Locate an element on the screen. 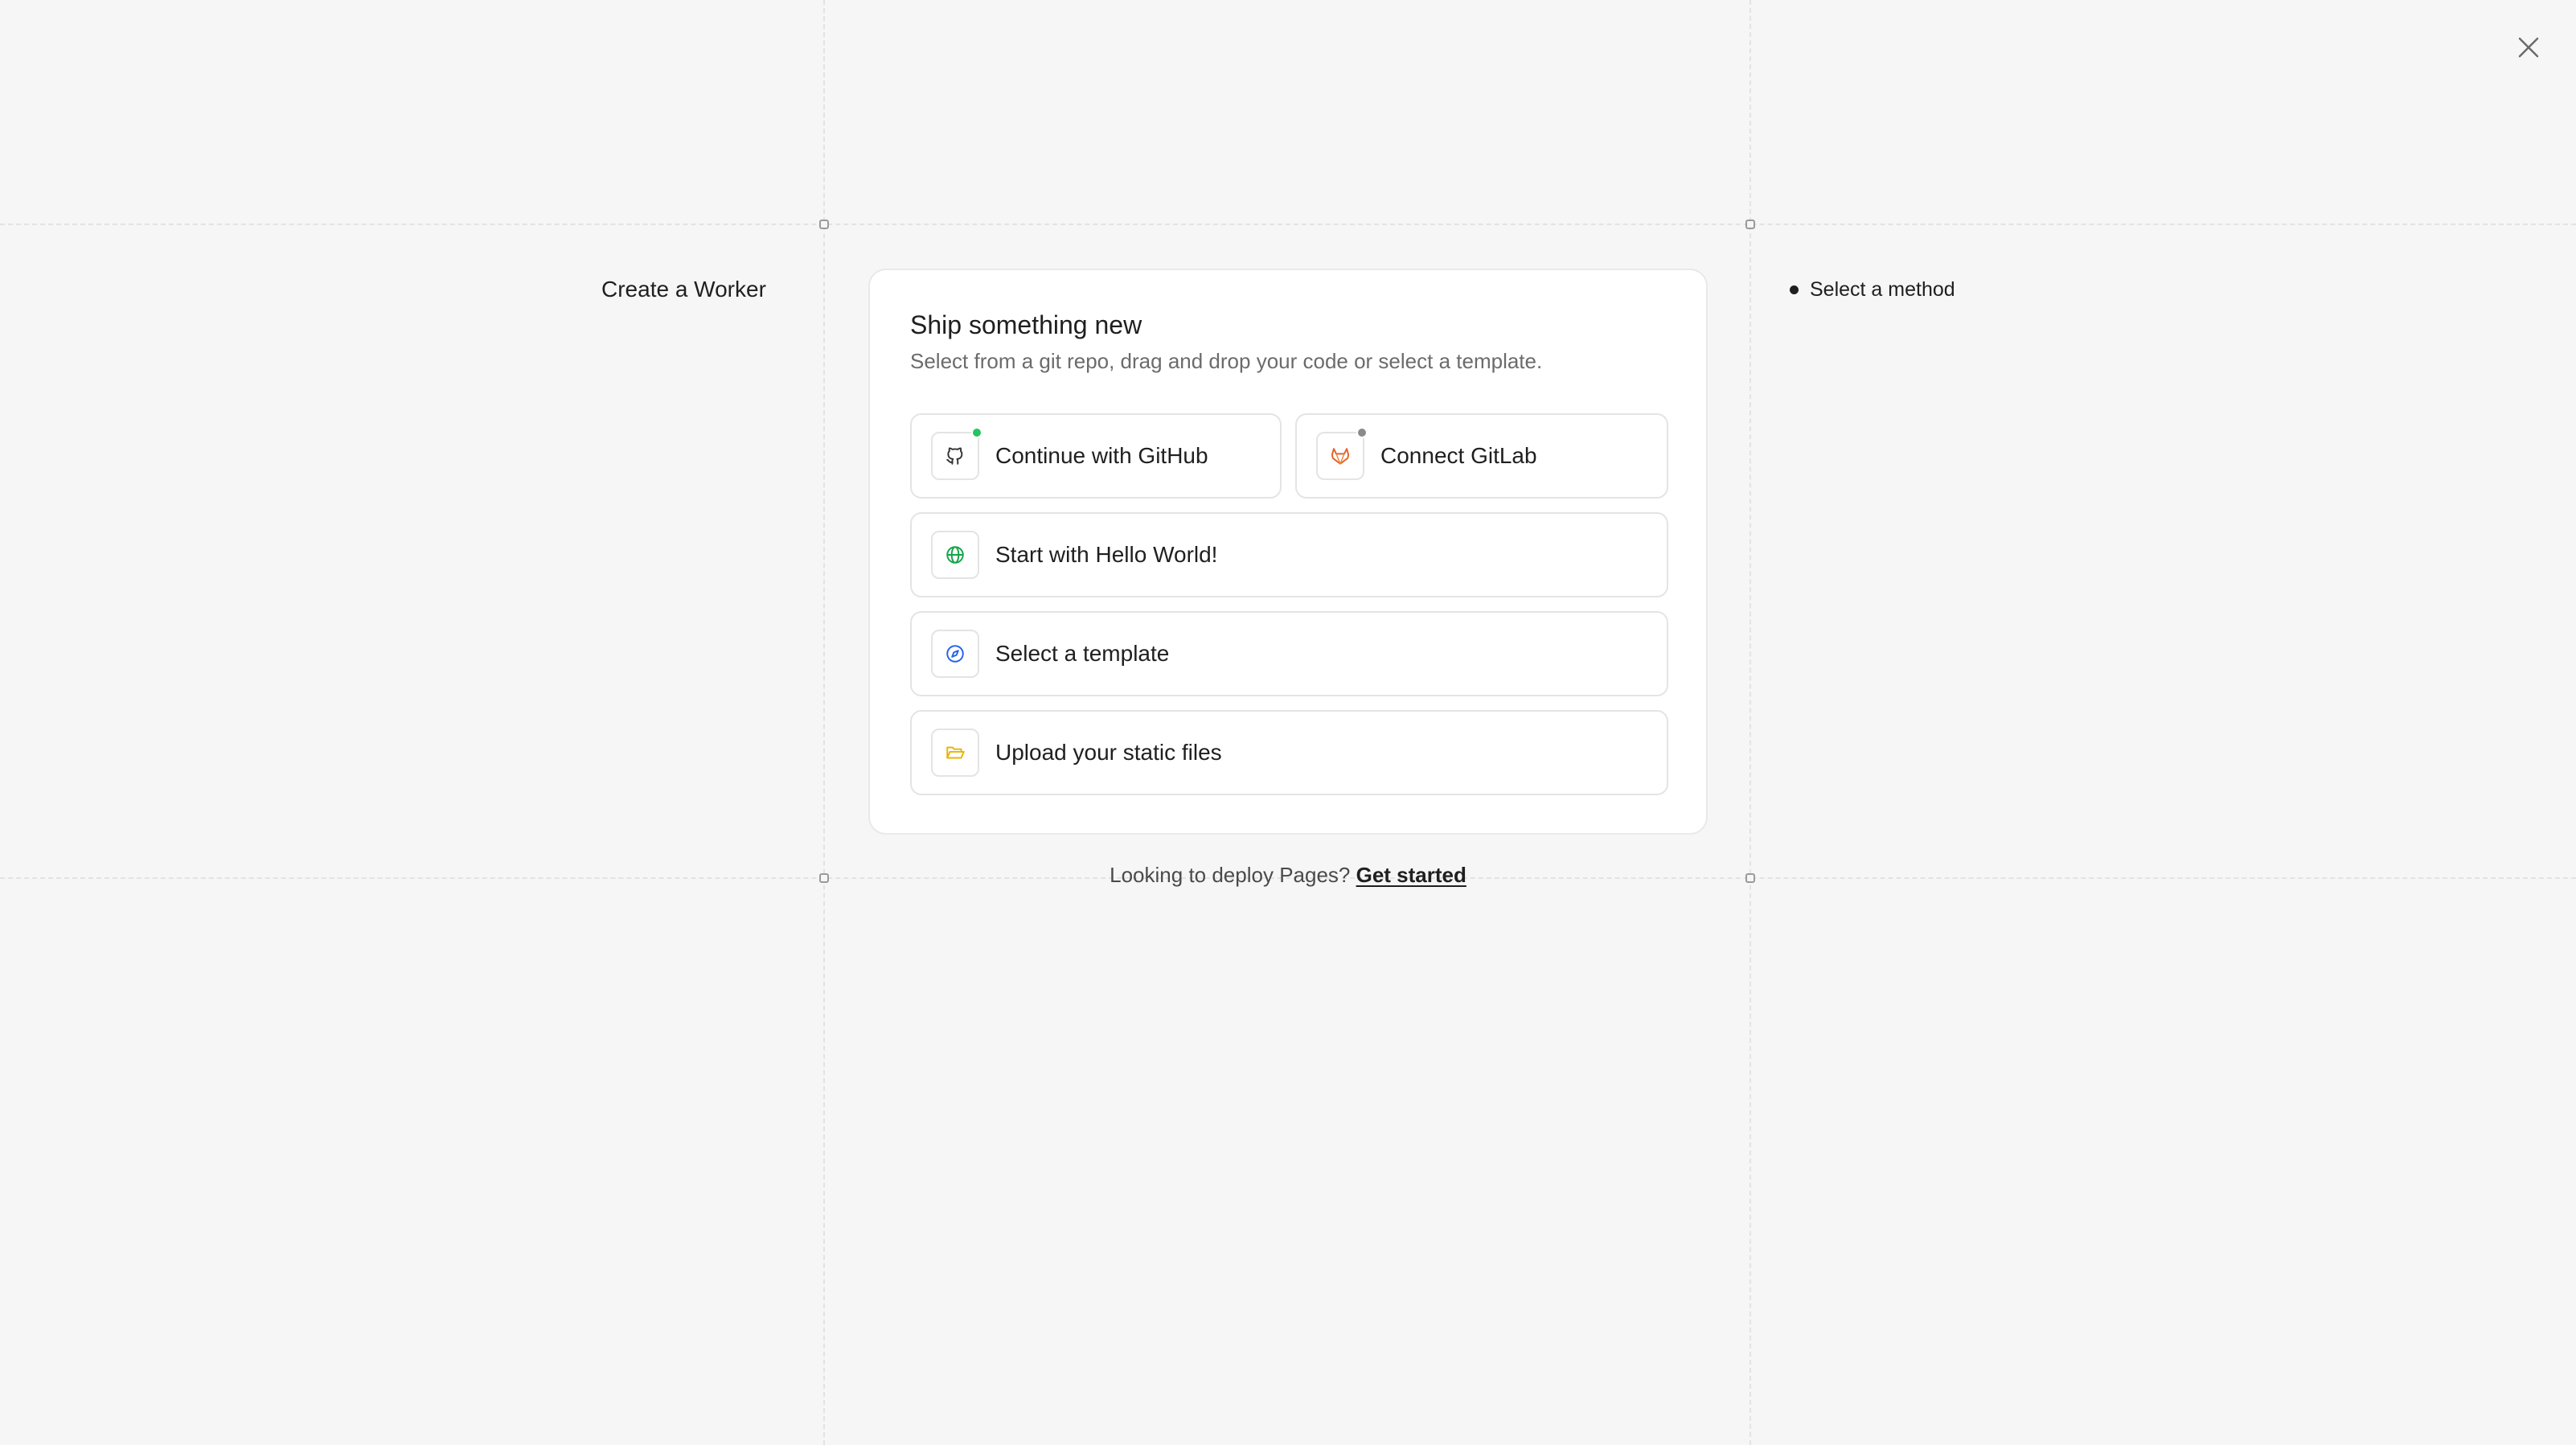 The height and width of the screenshot is (1445, 2576). get-started-link: Get started is located at coordinates (1411, 875).